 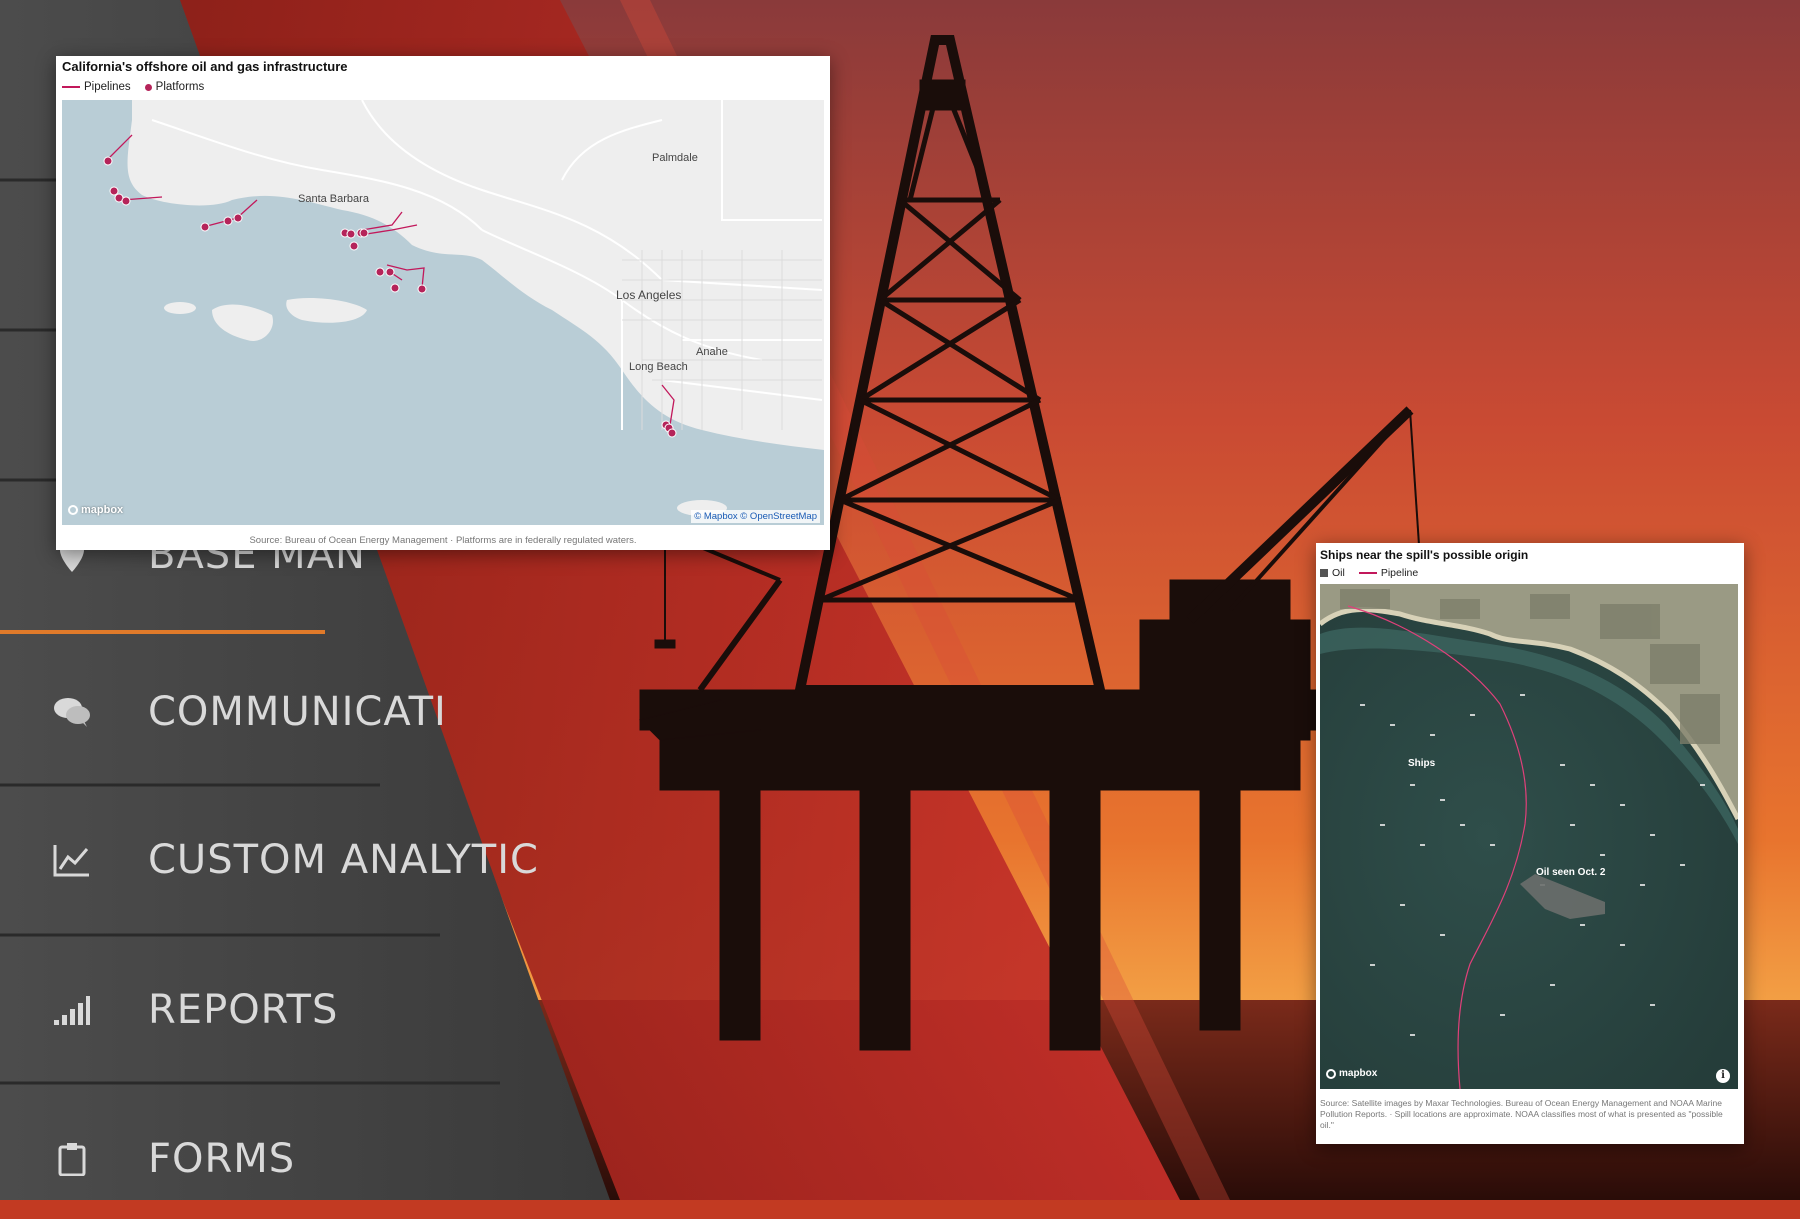 I want to click on menu-label-forms: FORMS, so click(x=222, y=1159).